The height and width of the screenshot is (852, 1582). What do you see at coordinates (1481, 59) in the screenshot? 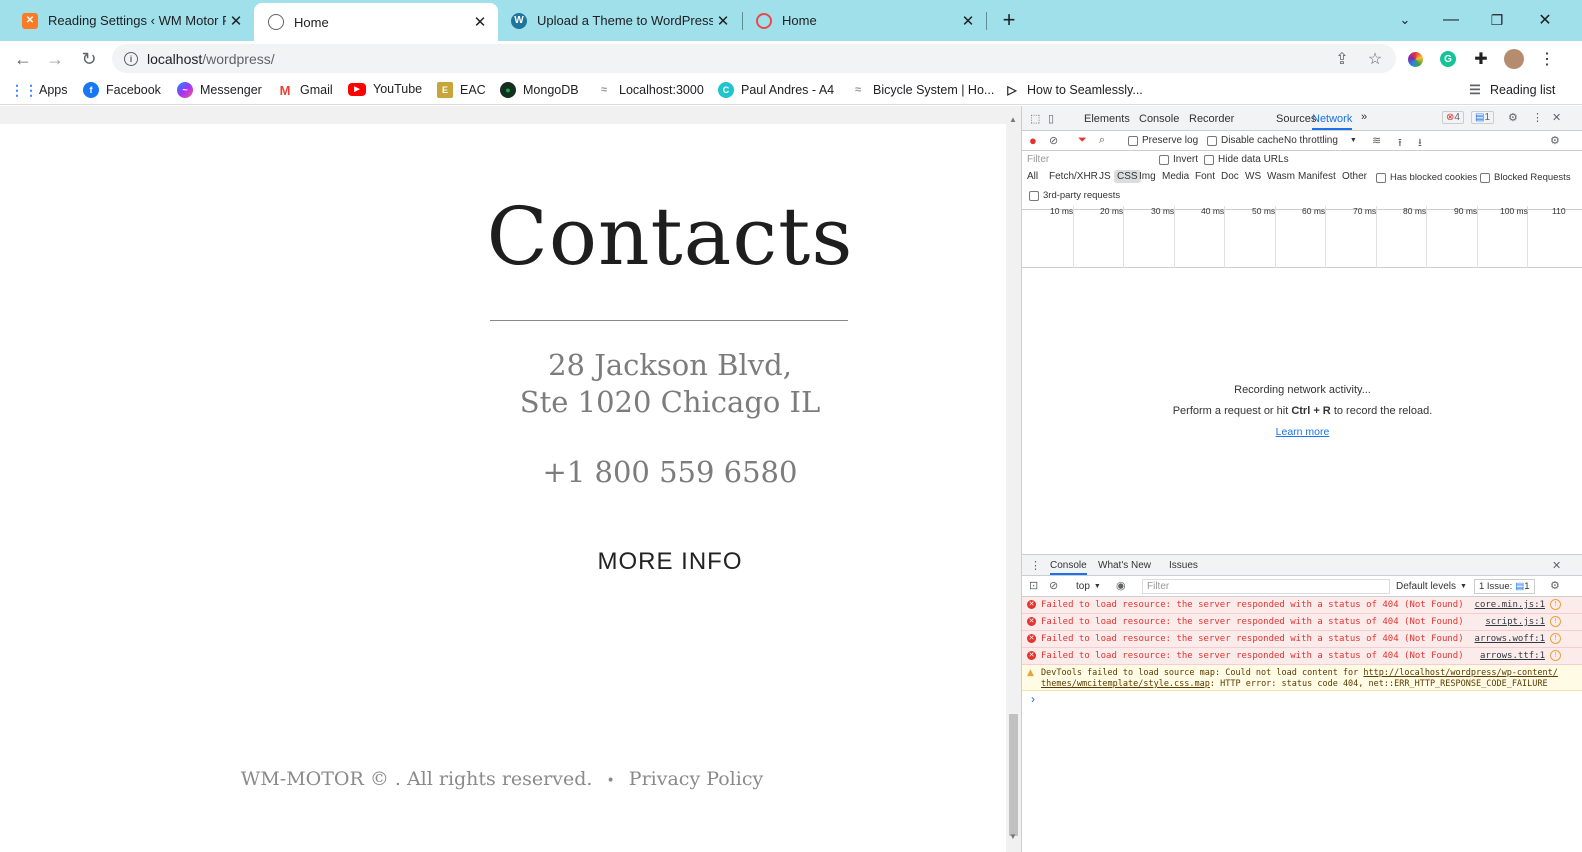
I see `extensions-puzzle-icon: ✚` at bounding box center [1481, 59].